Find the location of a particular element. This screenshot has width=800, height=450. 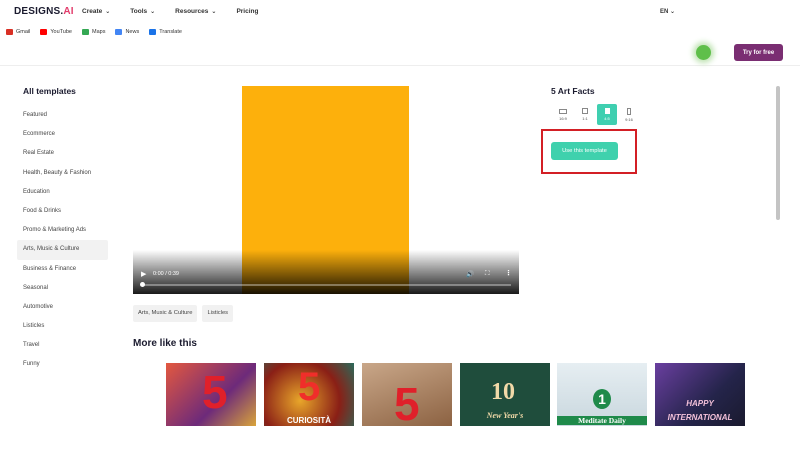

sidebar-item-automotive: Automotive is located at coordinates (62, 307).